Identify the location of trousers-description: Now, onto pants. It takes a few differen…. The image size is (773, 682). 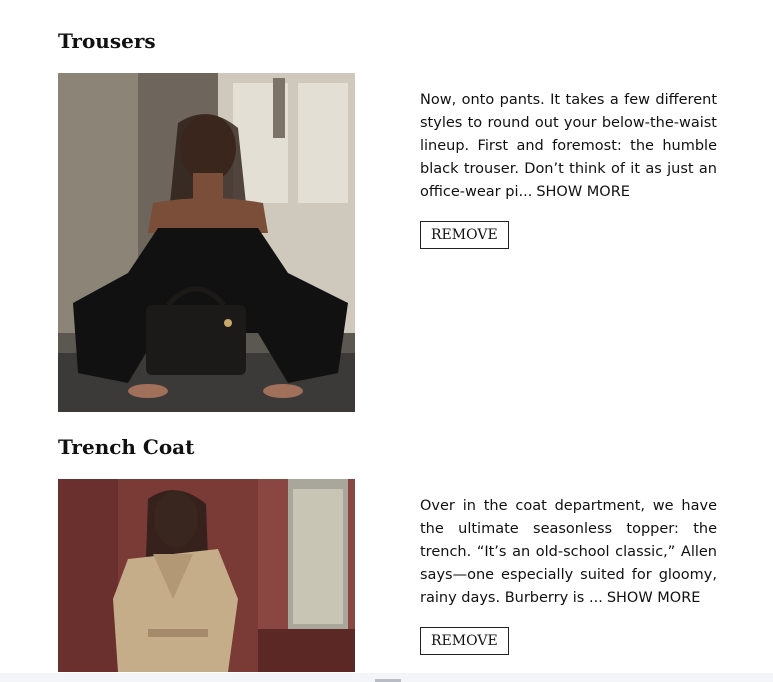
(568, 146).